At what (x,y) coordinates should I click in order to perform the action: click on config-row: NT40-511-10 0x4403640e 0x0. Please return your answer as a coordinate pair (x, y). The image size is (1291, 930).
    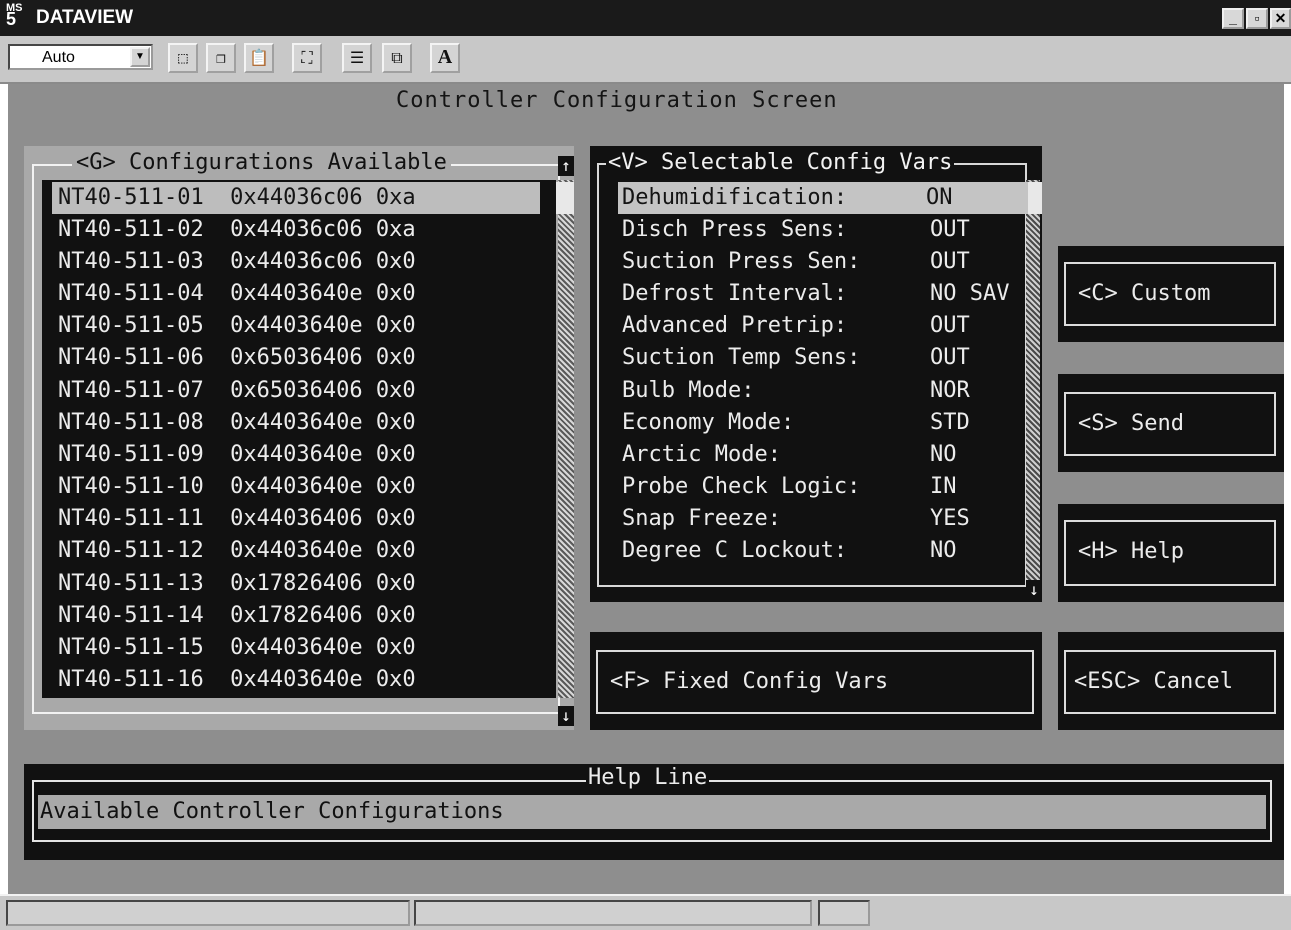
    Looking at the image, I should click on (237, 487).